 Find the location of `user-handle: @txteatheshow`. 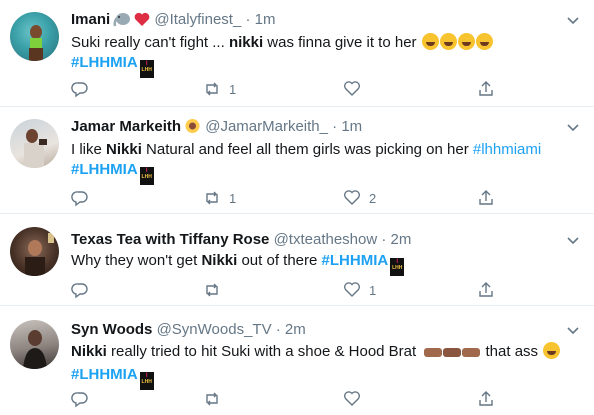

user-handle: @txteatheshow is located at coordinates (326, 239).